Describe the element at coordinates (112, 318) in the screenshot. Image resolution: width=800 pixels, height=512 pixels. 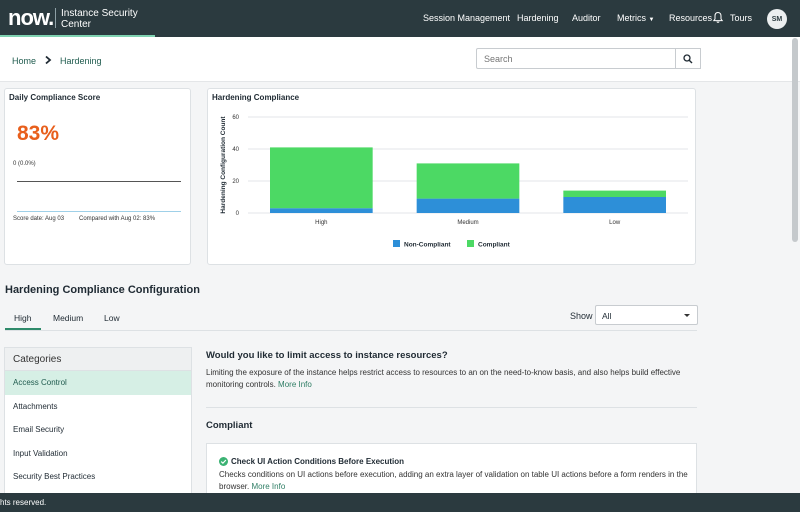
I see `tab-low: Low` at that location.